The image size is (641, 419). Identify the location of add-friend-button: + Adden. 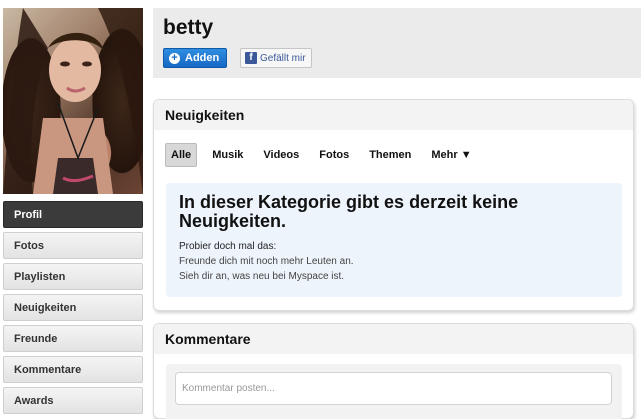
(195, 58).